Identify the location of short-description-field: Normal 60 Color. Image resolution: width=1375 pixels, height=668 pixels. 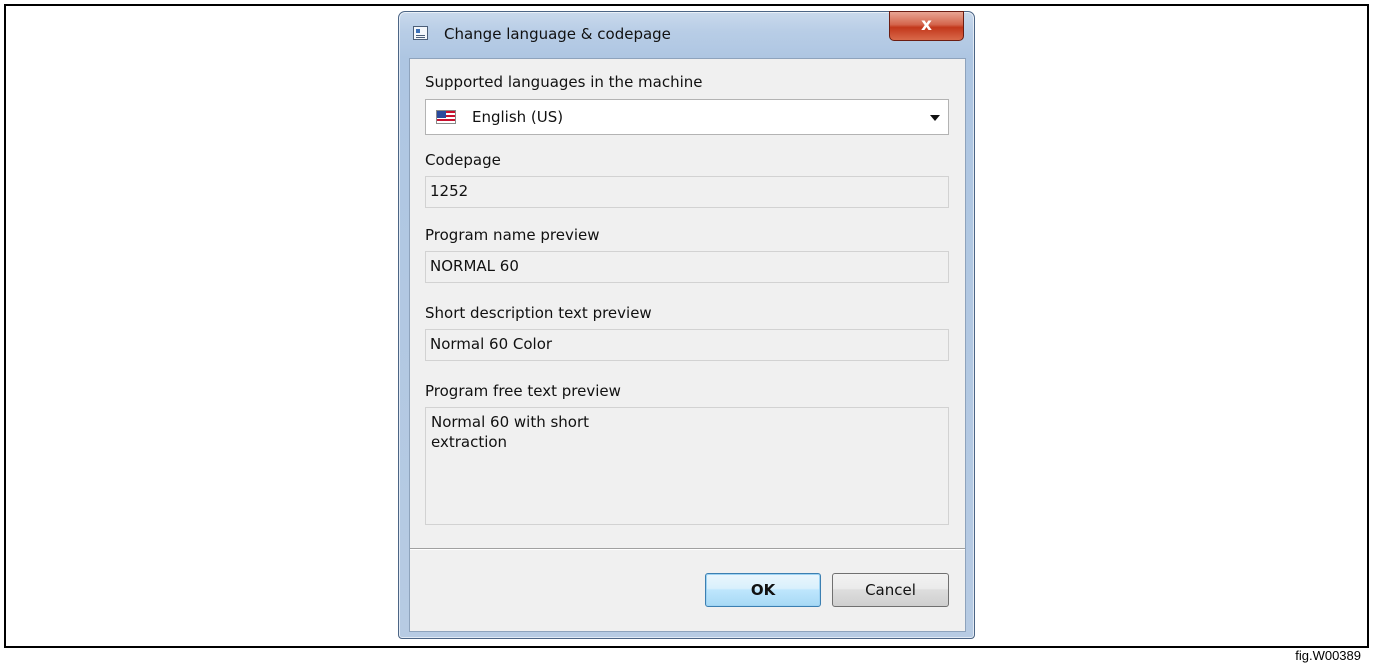
(687, 345).